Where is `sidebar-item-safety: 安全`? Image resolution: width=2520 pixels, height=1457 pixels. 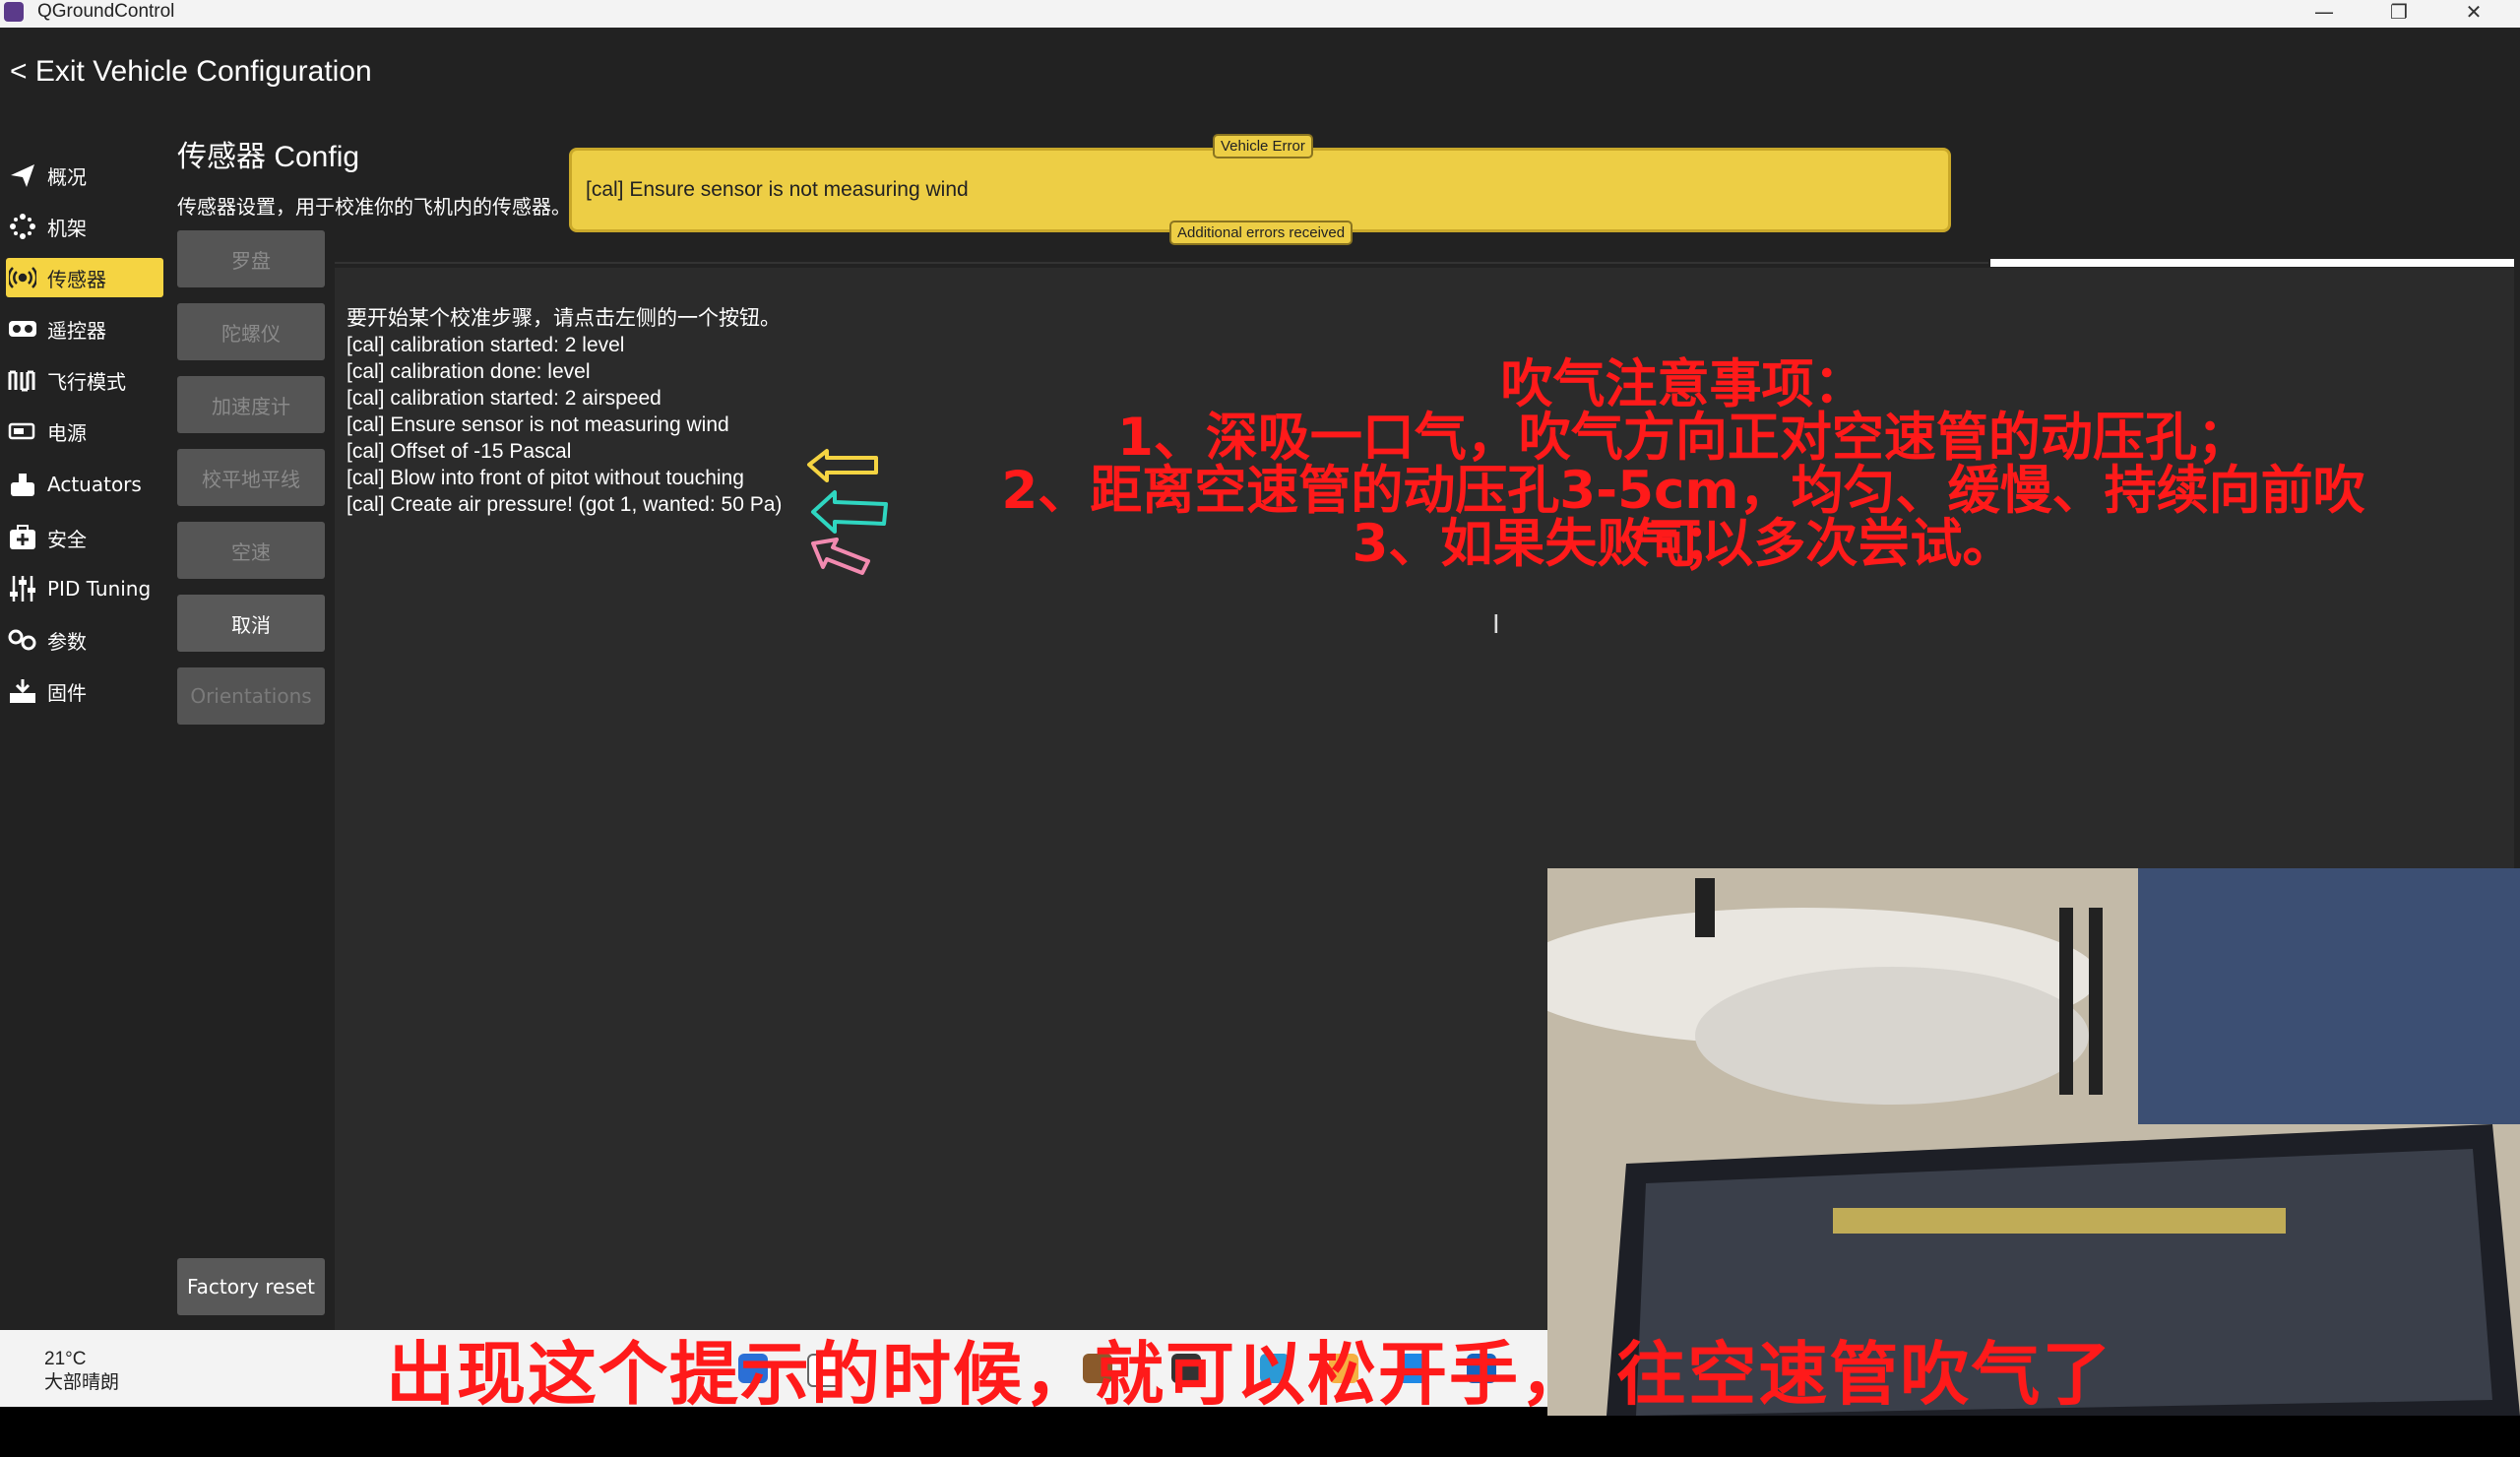
sidebar-item-safety: 安全 is located at coordinates (84, 537).